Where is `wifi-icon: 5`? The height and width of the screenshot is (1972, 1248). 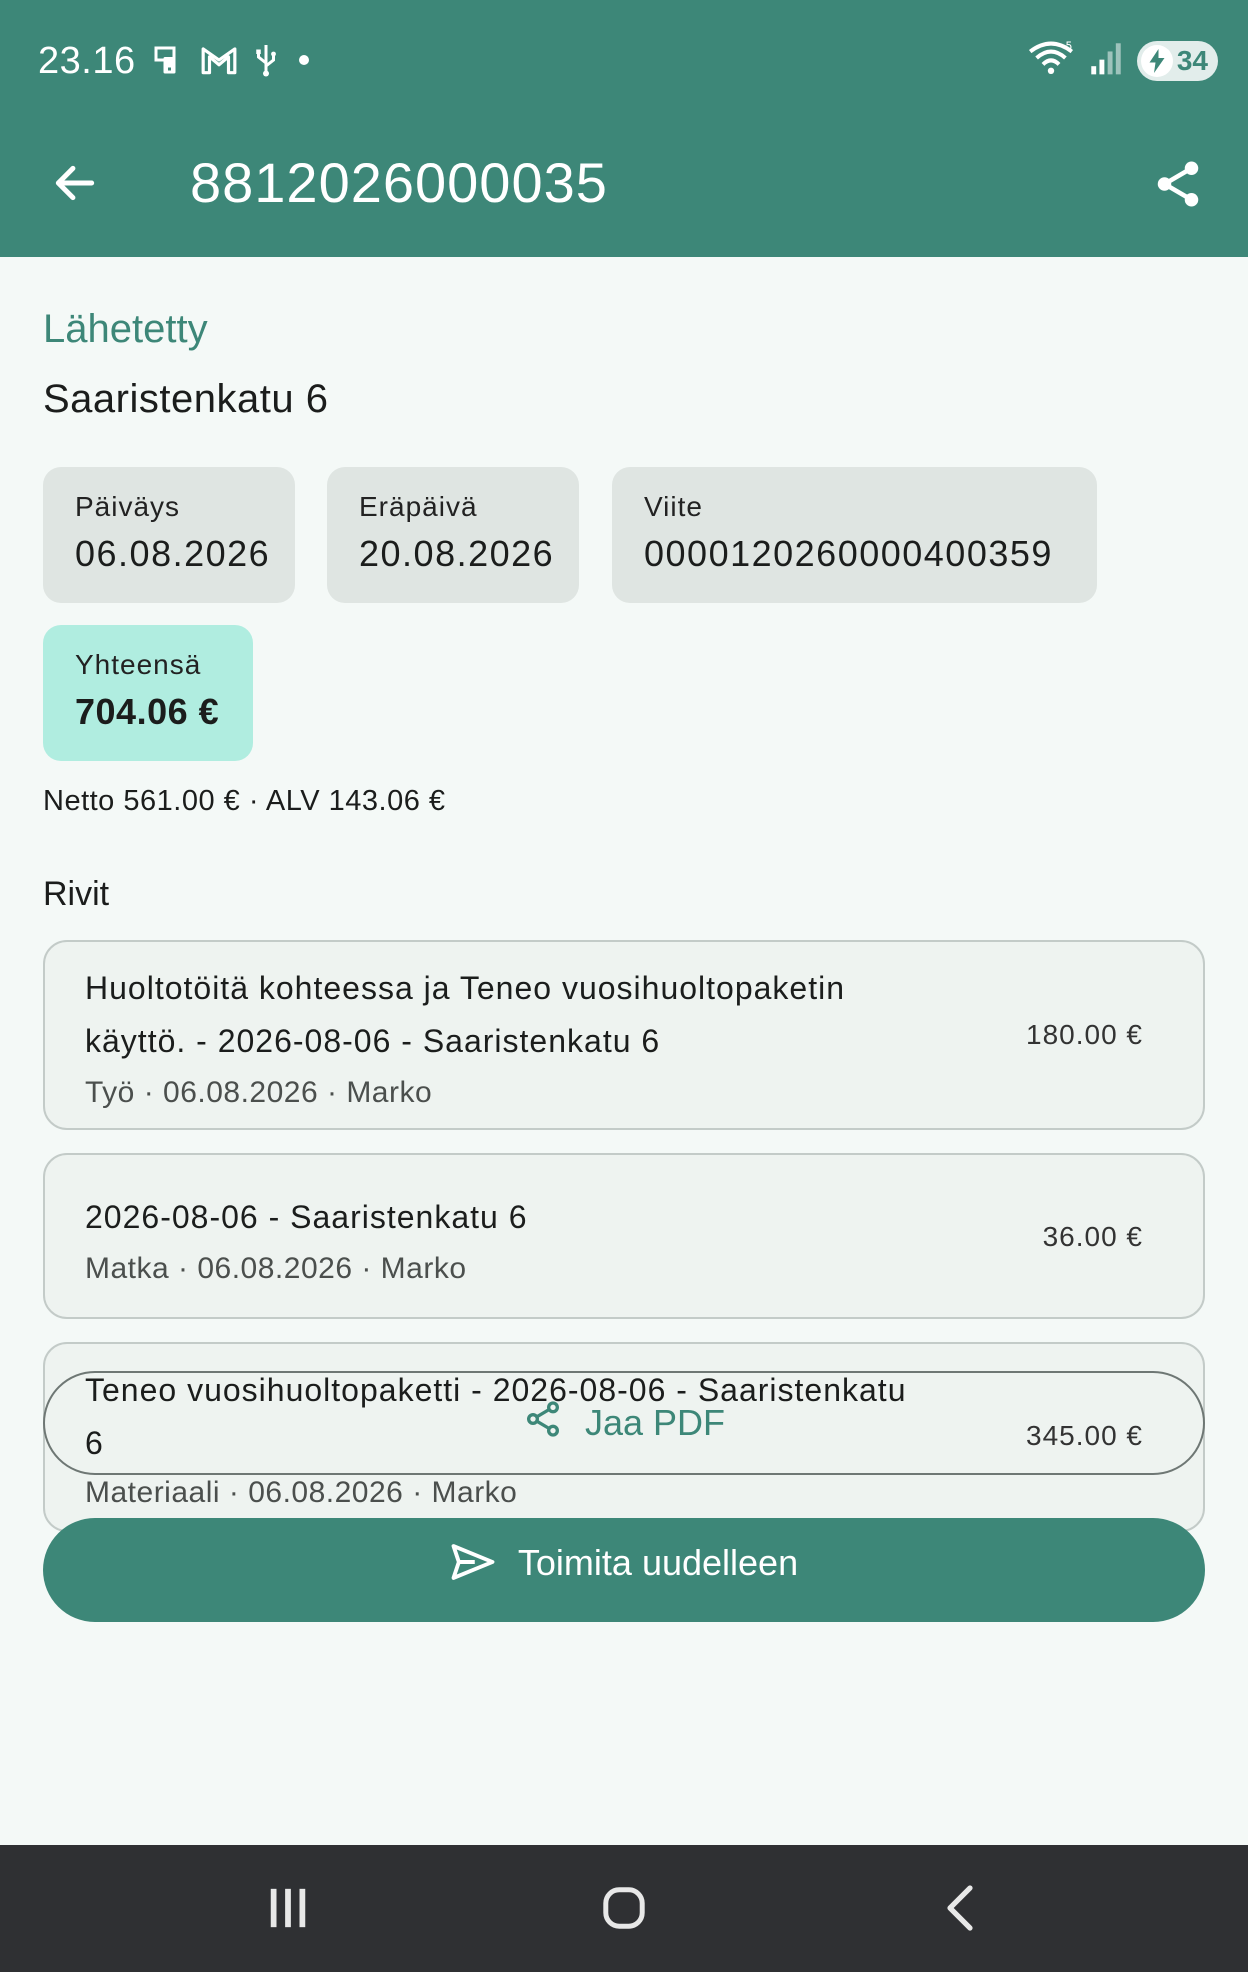 wifi-icon: 5 is located at coordinates (1051, 60).